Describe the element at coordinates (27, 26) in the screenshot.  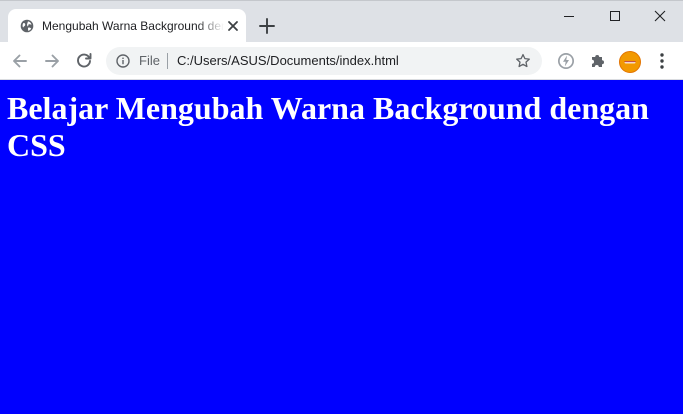
I see `globe-icon` at that location.